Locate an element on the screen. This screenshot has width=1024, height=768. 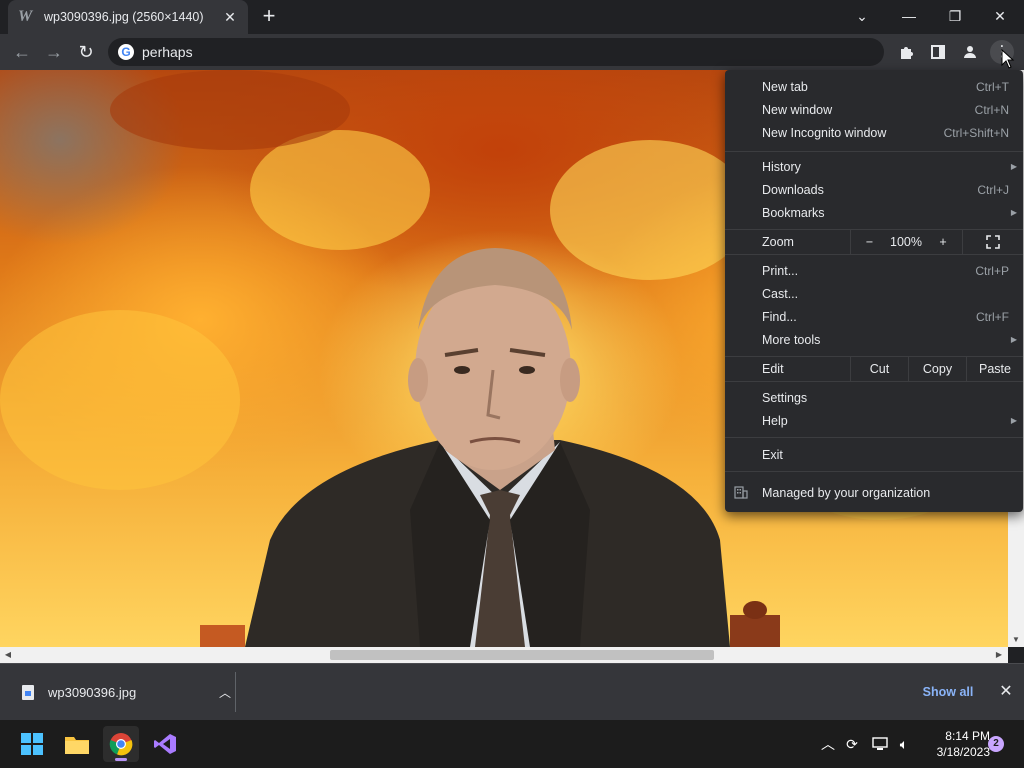
address-bar: G perhaps is located at coordinates (496, 52).